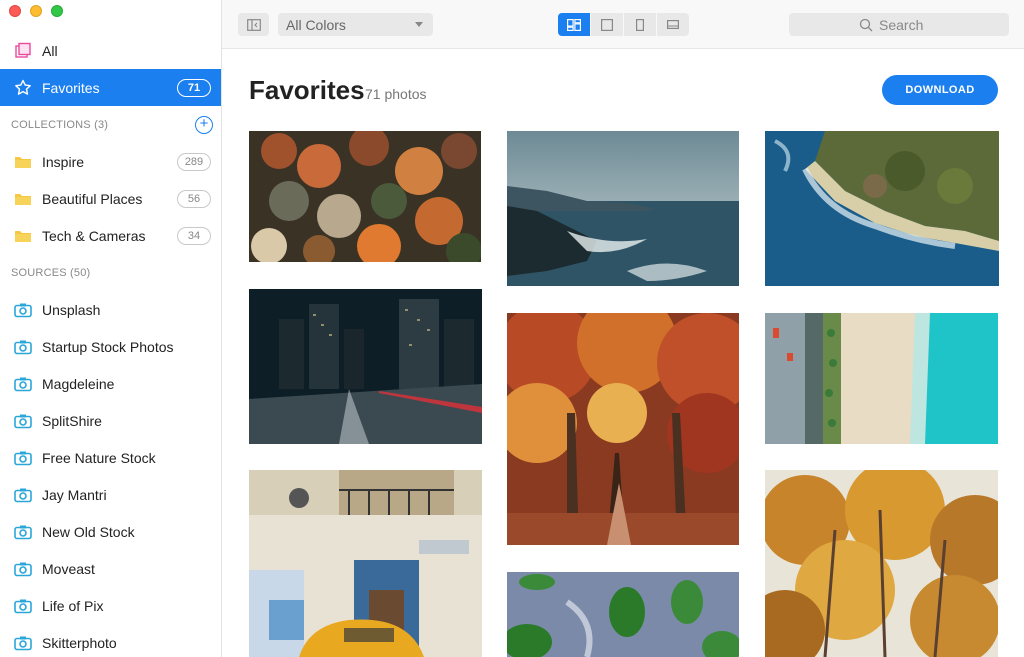 This screenshot has height=657, width=1024. Describe the element at coordinates (194, 235) in the screenshot. I see `count-badge: 34` at that location.